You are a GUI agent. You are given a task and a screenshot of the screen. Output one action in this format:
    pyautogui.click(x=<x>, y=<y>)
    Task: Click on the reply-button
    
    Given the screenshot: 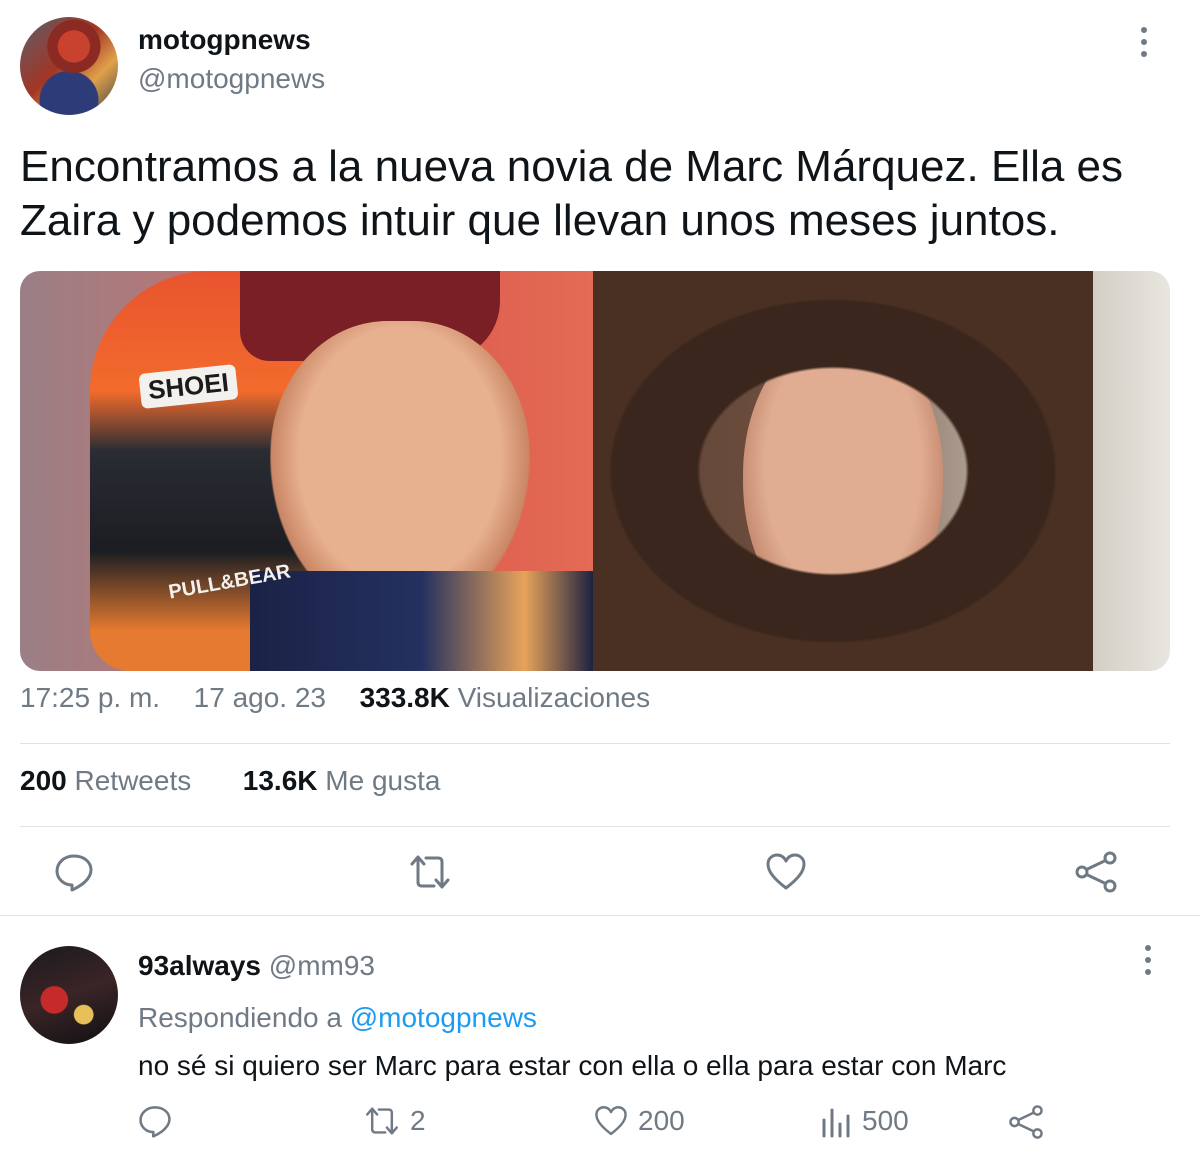 What is the action you would take?
    pyautogui.click(x=74, y=872)
    